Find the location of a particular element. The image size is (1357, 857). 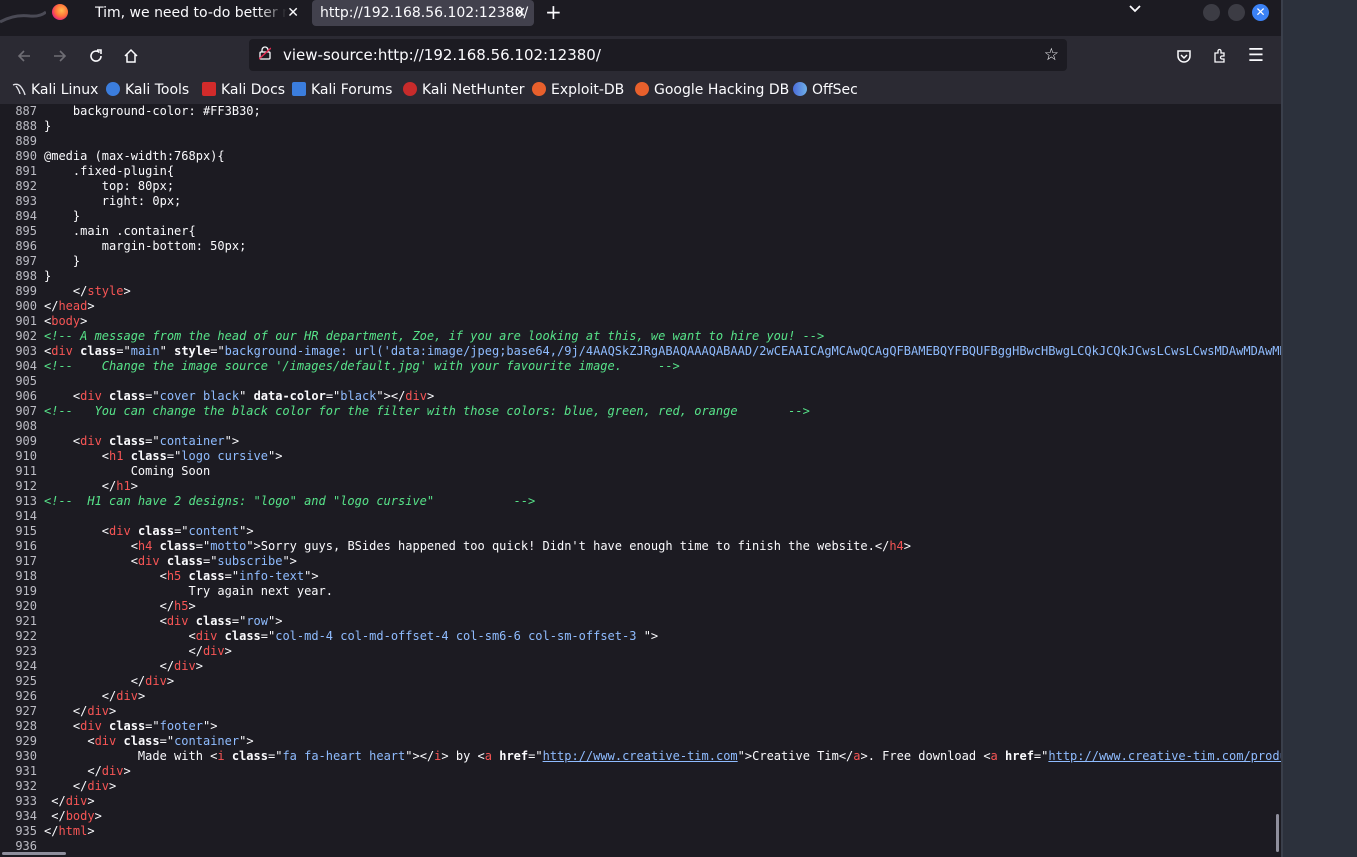

minimize-button is located at coordinates (1211, 12).